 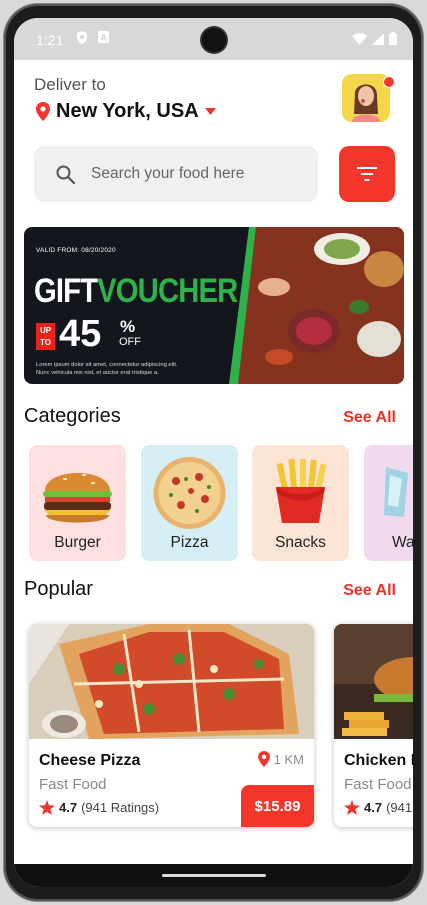 I want to click on search-bar, so click(x=176, y=174).